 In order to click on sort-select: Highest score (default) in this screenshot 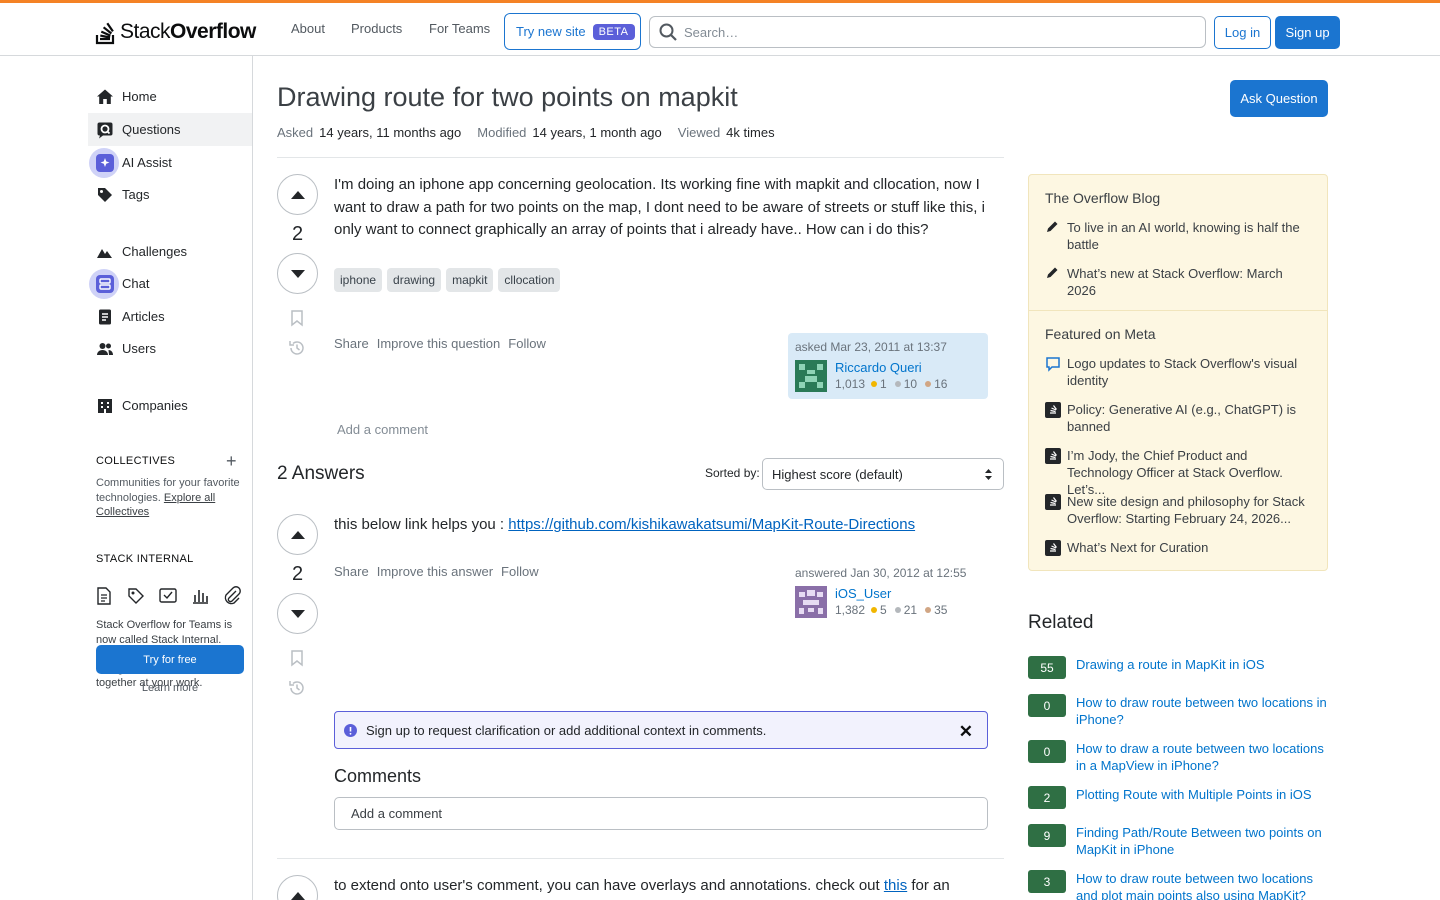, I will do `click(883, 474)`.